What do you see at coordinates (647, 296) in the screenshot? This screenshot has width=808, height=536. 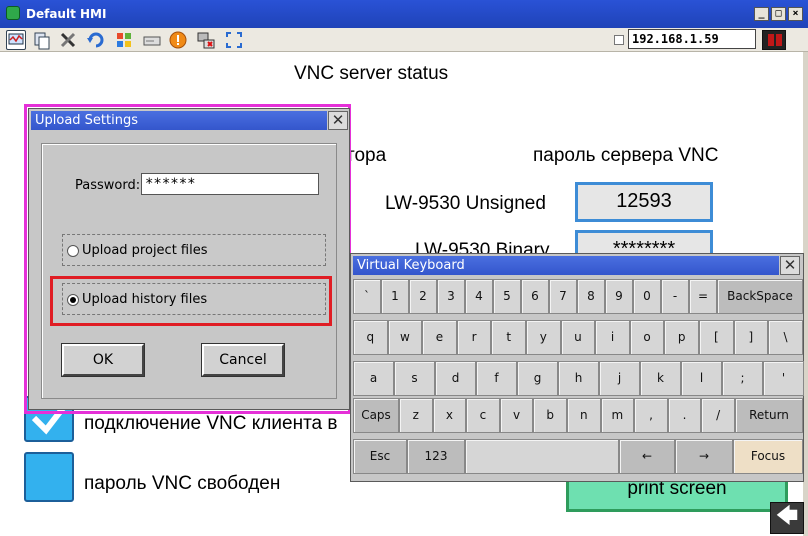 I see `key-row1-10: 0` at bounding box center [647, 296].